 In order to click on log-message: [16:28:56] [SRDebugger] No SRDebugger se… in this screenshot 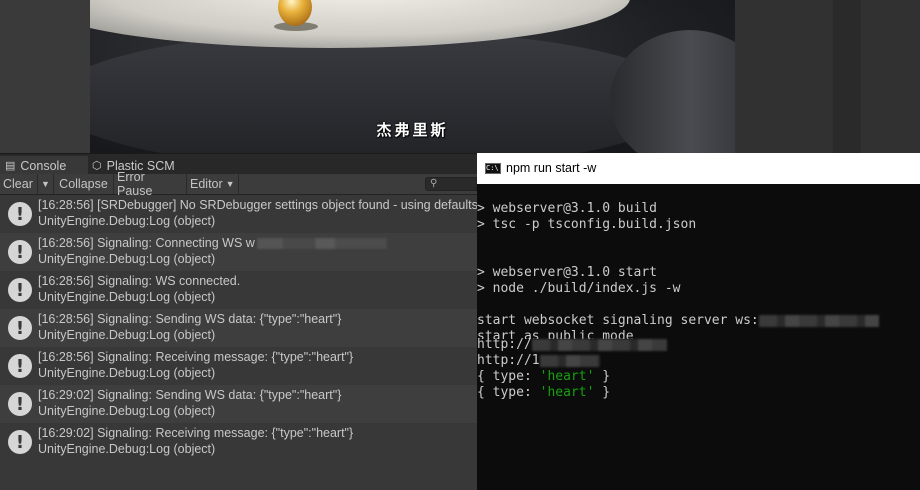, I will do `click(257, 205)`.